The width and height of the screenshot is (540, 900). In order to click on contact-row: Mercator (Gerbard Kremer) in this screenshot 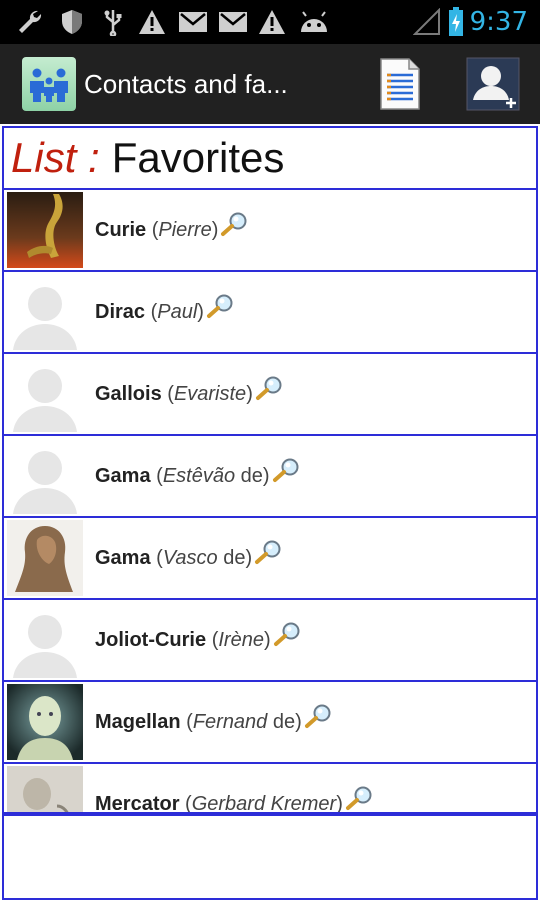, I will do `click(270, 789)`.